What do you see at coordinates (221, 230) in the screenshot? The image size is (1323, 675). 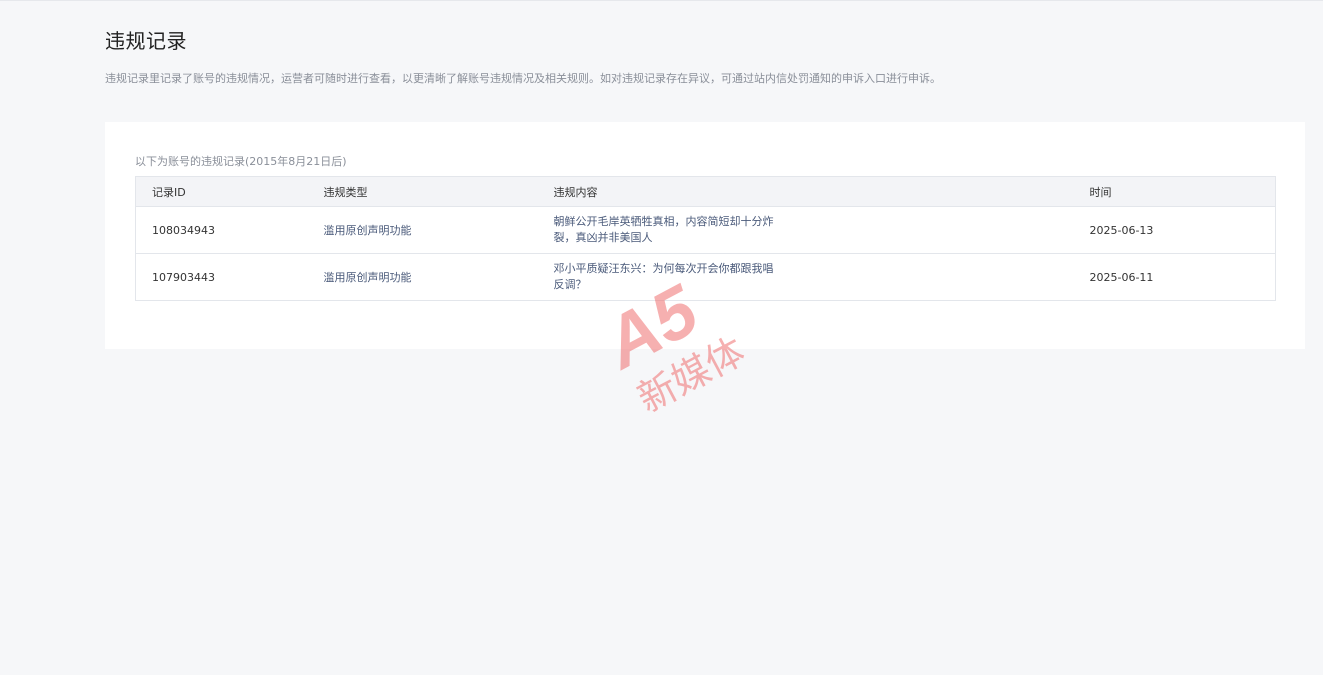 I see `record-id: 108034943` at bounding box center [221, 230].